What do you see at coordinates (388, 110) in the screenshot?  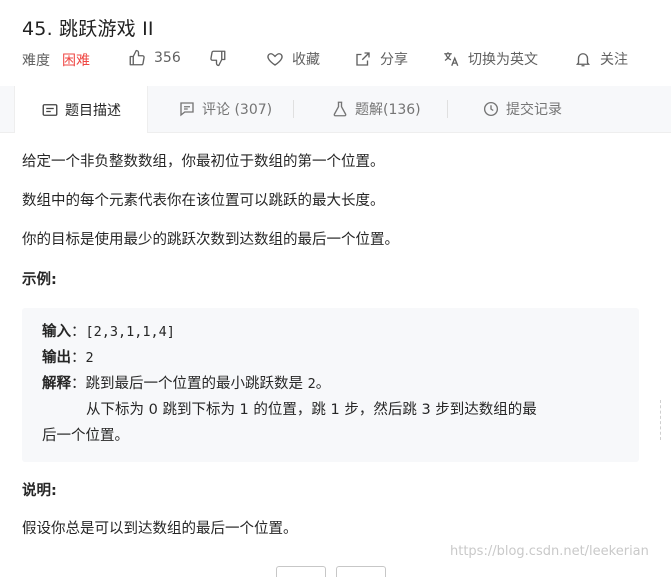 I see `tab-solutions-label: 题解(136)` at bounding box center [388, 110].